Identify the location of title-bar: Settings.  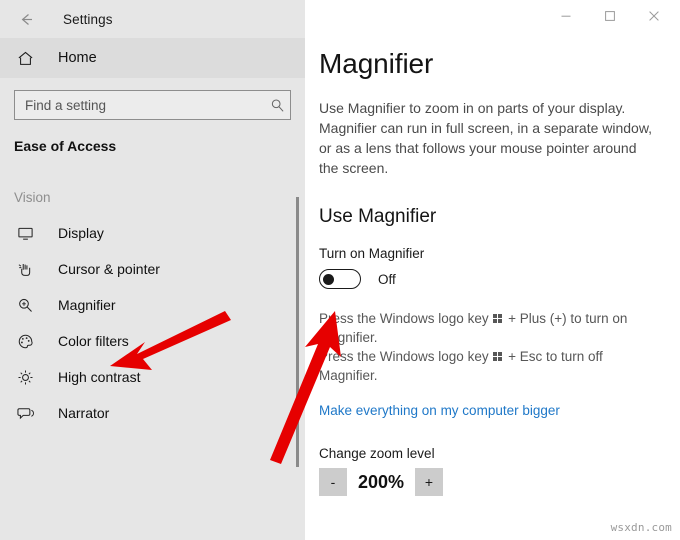
(152, 19).